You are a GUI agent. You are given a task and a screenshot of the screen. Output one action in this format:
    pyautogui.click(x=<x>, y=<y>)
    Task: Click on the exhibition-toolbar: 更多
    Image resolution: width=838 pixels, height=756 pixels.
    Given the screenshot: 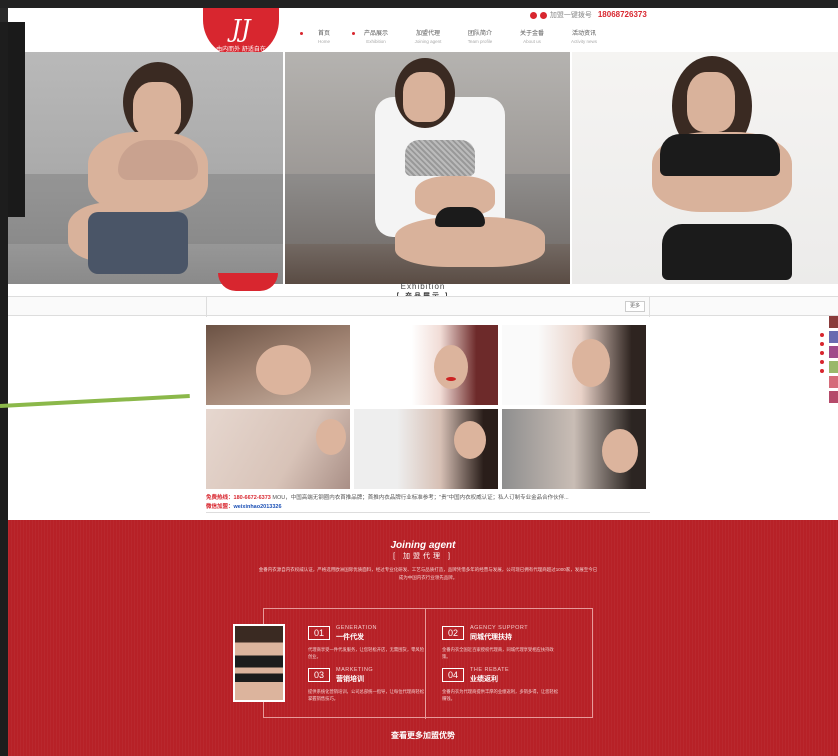 What is the action you would take?
    pyautogui.click(x=423, y=306)
    